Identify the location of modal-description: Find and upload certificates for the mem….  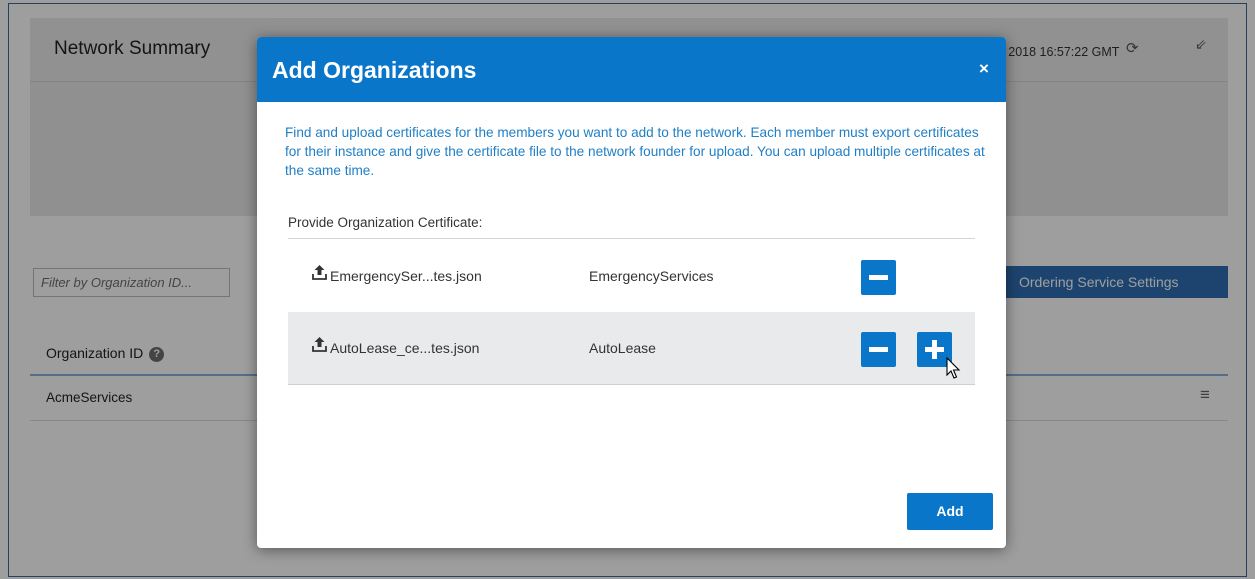
(635, 151).